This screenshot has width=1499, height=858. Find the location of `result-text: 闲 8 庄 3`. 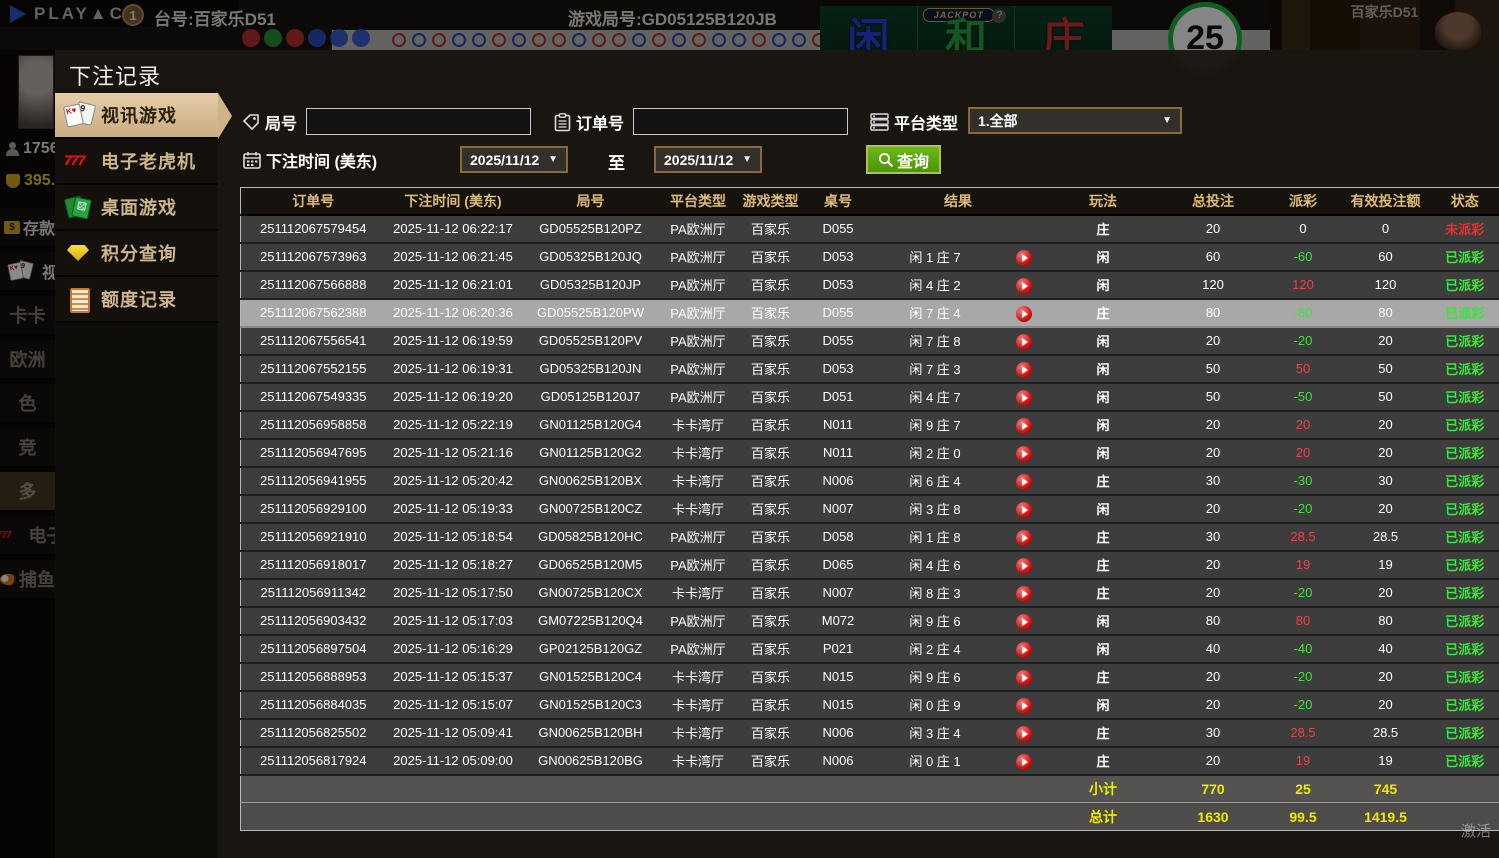

result-text: 闲 8 庄 3 is located at coordinates (935, 593).